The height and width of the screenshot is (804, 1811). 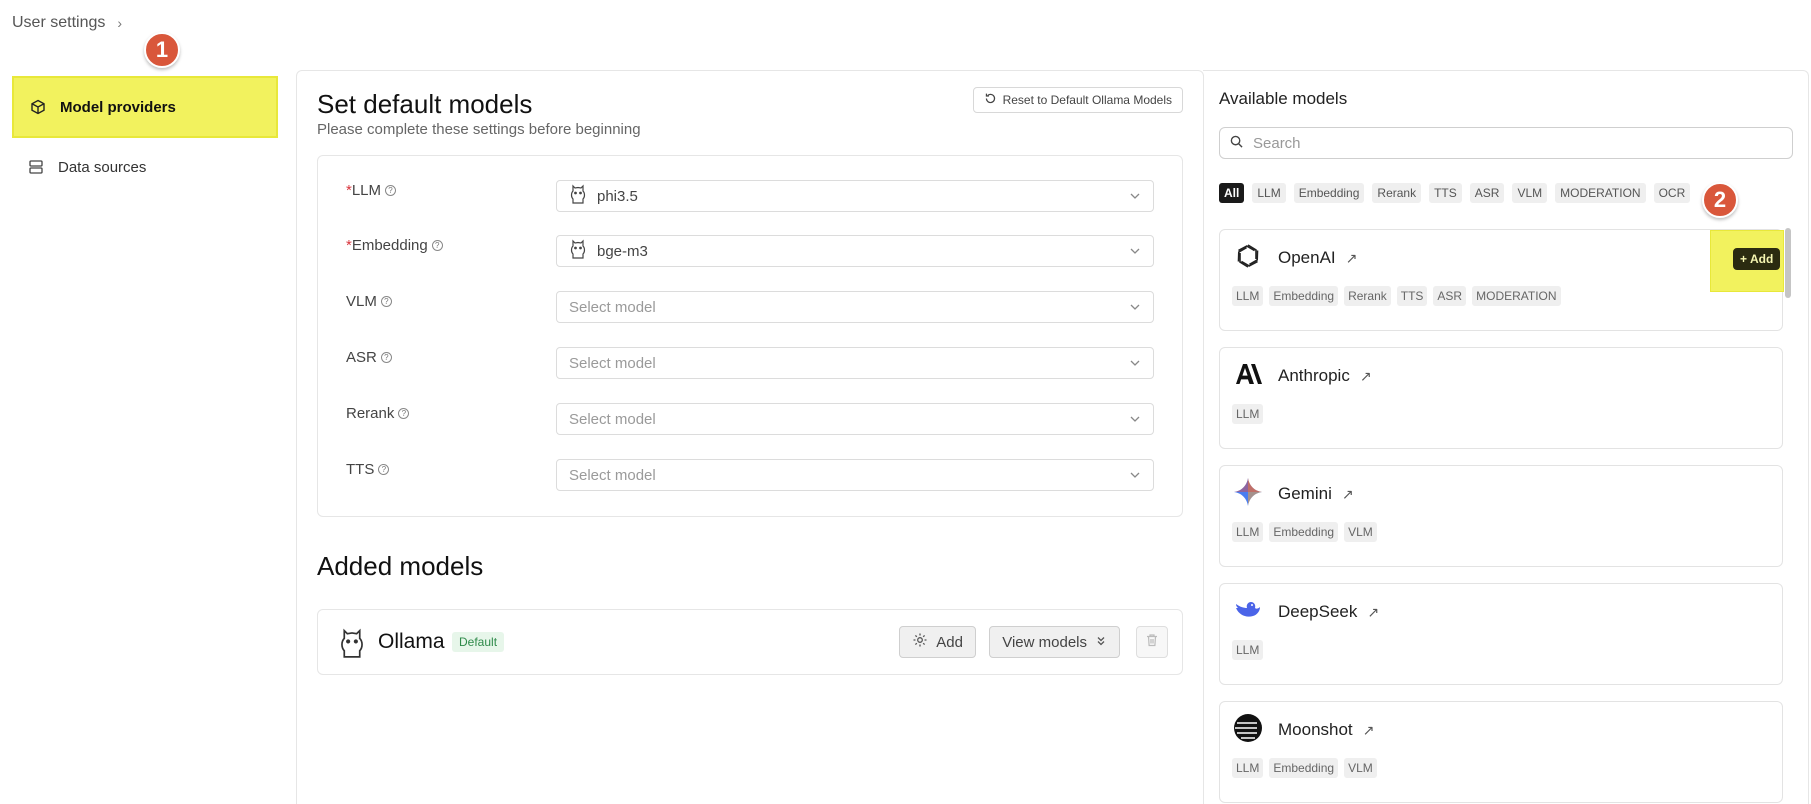 I want to click on asr-select: Select model, so click(x=855, y=363).